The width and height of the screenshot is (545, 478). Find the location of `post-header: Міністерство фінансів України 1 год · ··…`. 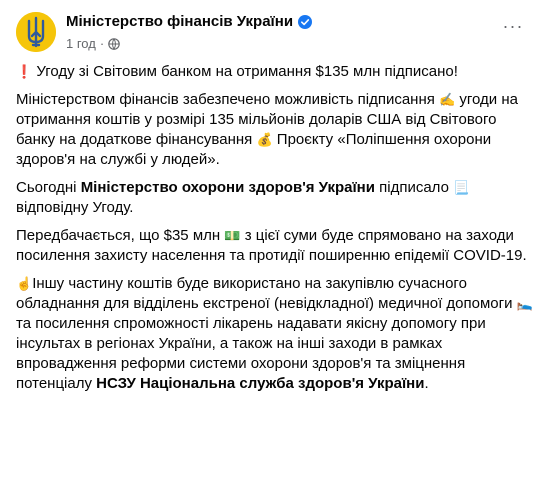

post-header: Міністерство фінансів України 1 год · ··… is located at coordinates (275, 33).